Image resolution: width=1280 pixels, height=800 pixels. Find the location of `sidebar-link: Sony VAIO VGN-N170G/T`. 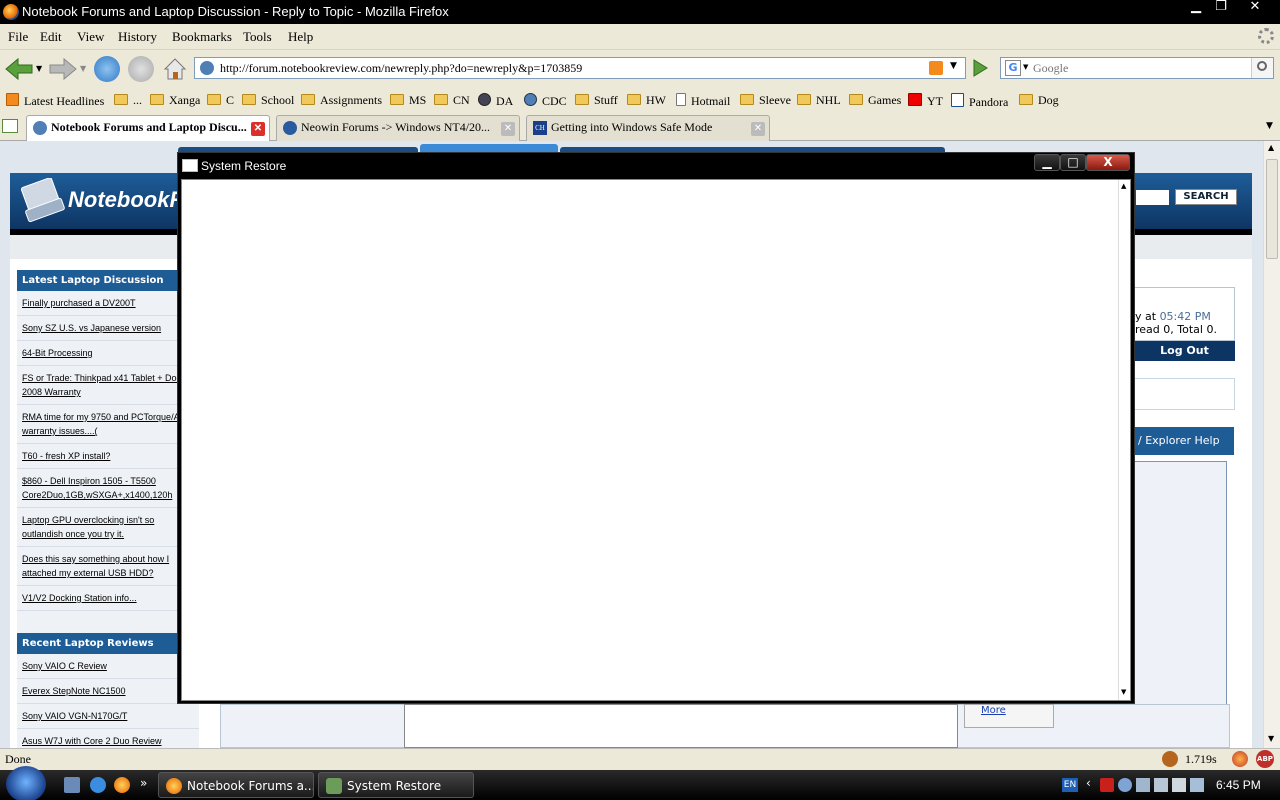

sidebar-link: Sony VAIO VGN-N170G/T is located at coordinates (108, 716).